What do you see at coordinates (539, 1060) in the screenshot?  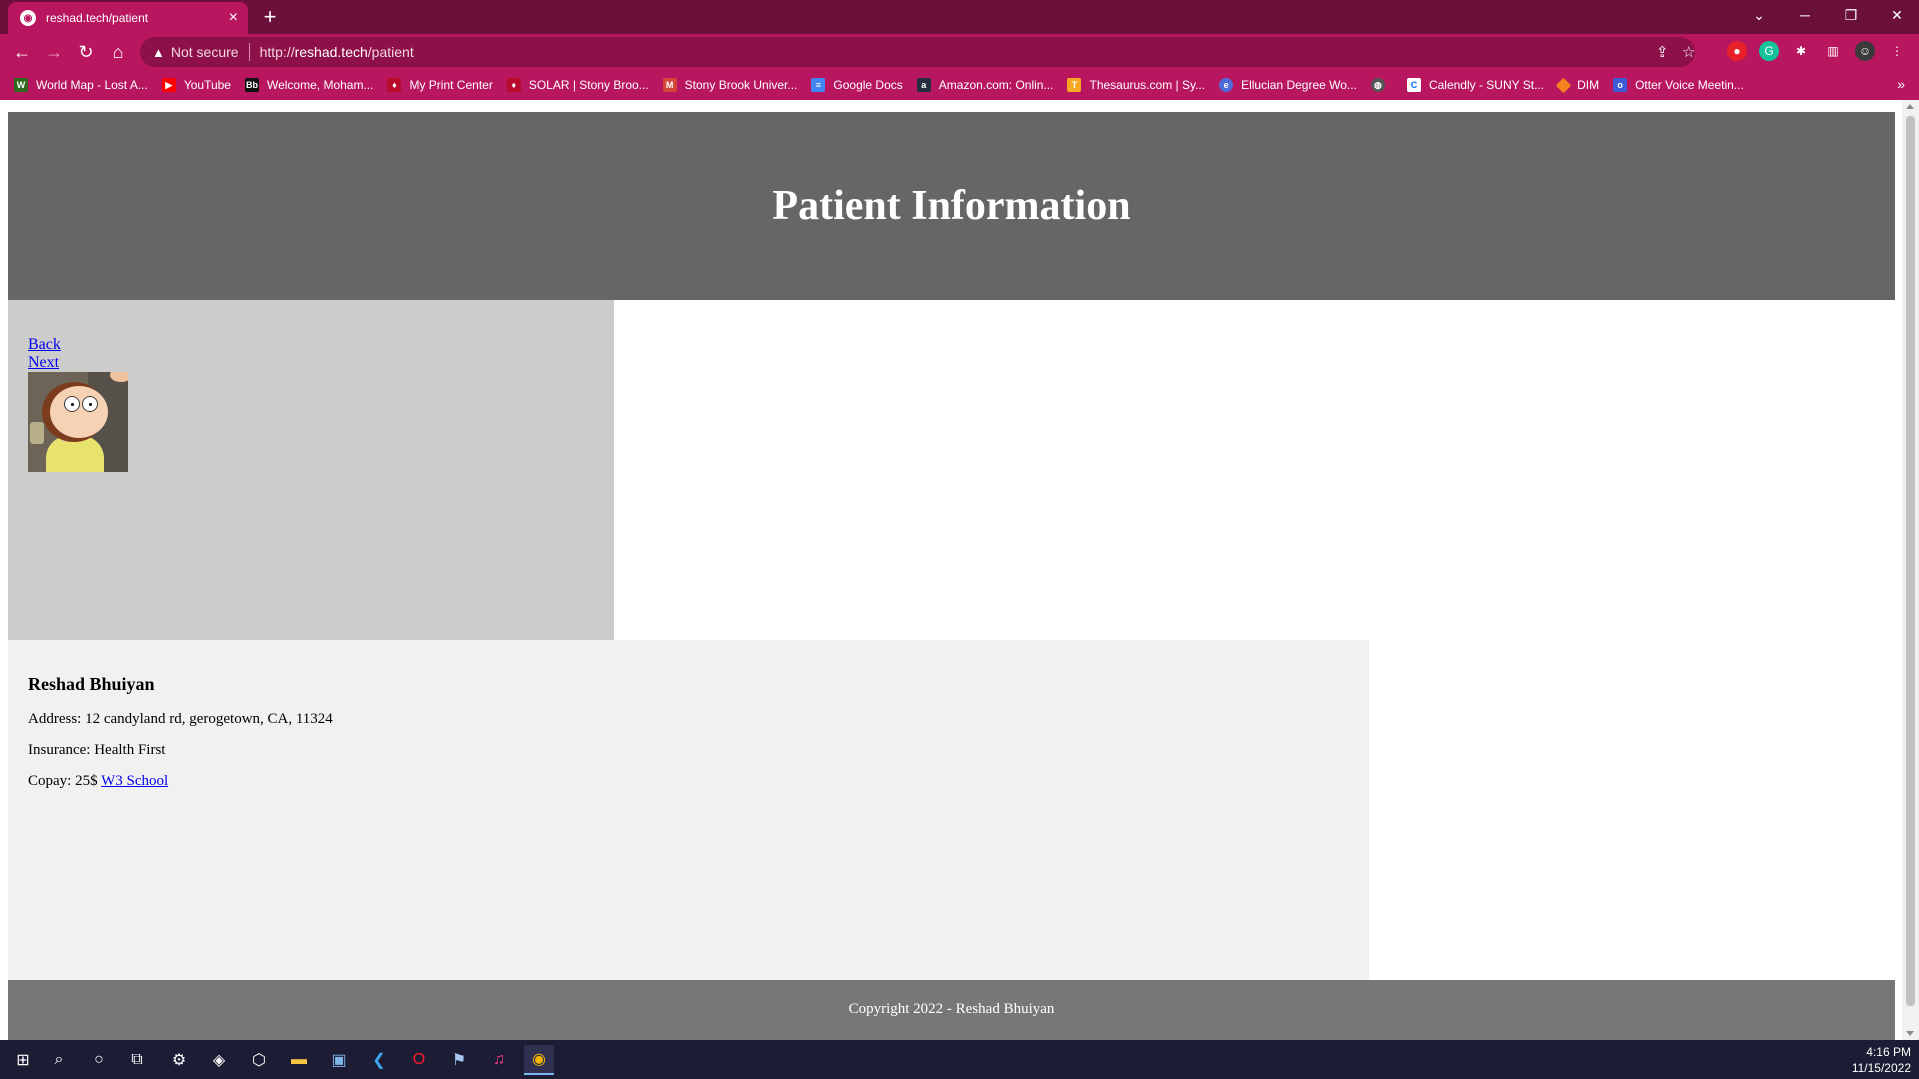 I see `chrome-taskbar-icon: ◉` at bounding box center [539, 1060].